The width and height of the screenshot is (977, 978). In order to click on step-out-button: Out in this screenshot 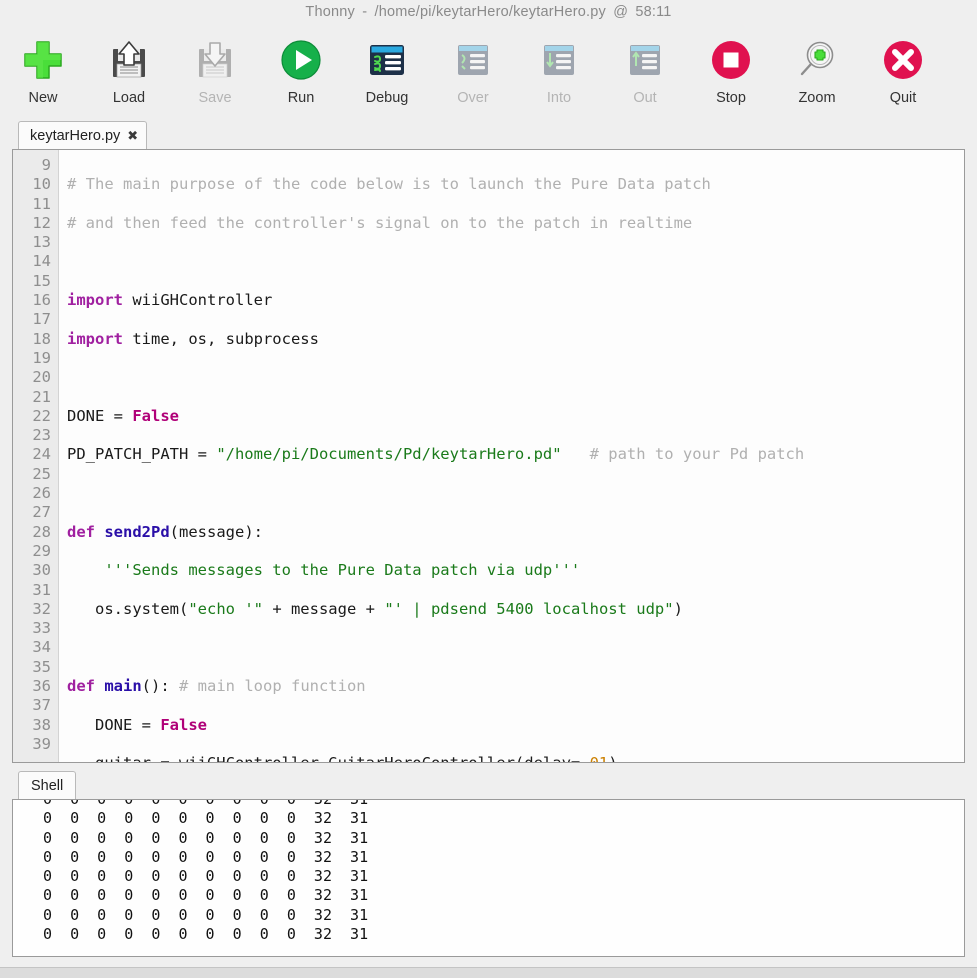, I will do `click(645, 71)`.